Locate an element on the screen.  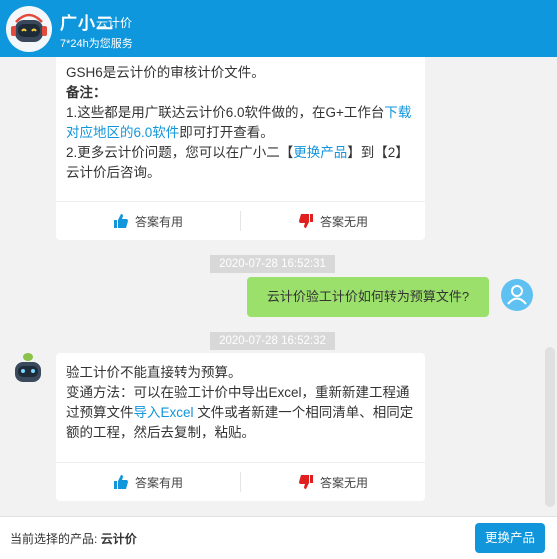
footer-bar: 当前选择的产品: 云计价 更换产品 is located at coordinates (278, 537).